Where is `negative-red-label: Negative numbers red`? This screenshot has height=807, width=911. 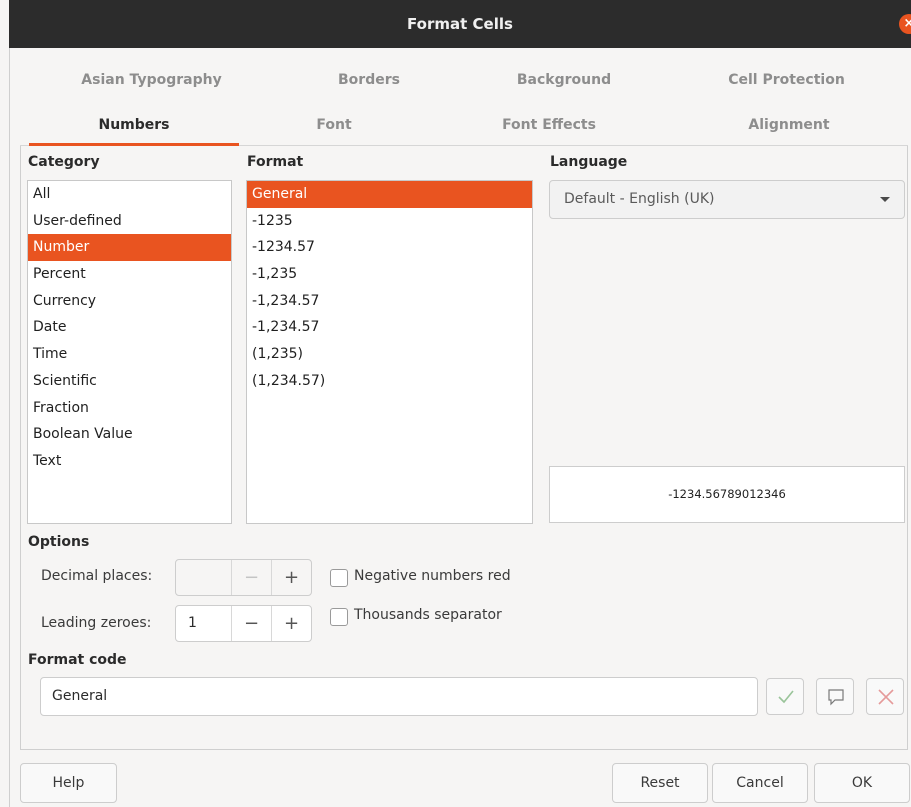 negative-red-label: Negative numbers red is located at coordinates (432, 576).